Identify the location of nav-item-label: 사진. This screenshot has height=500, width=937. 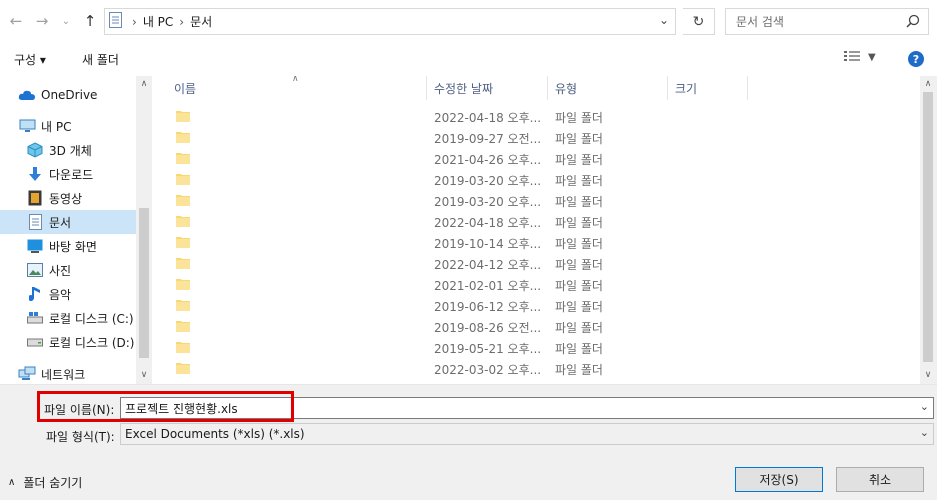
(60, 270).